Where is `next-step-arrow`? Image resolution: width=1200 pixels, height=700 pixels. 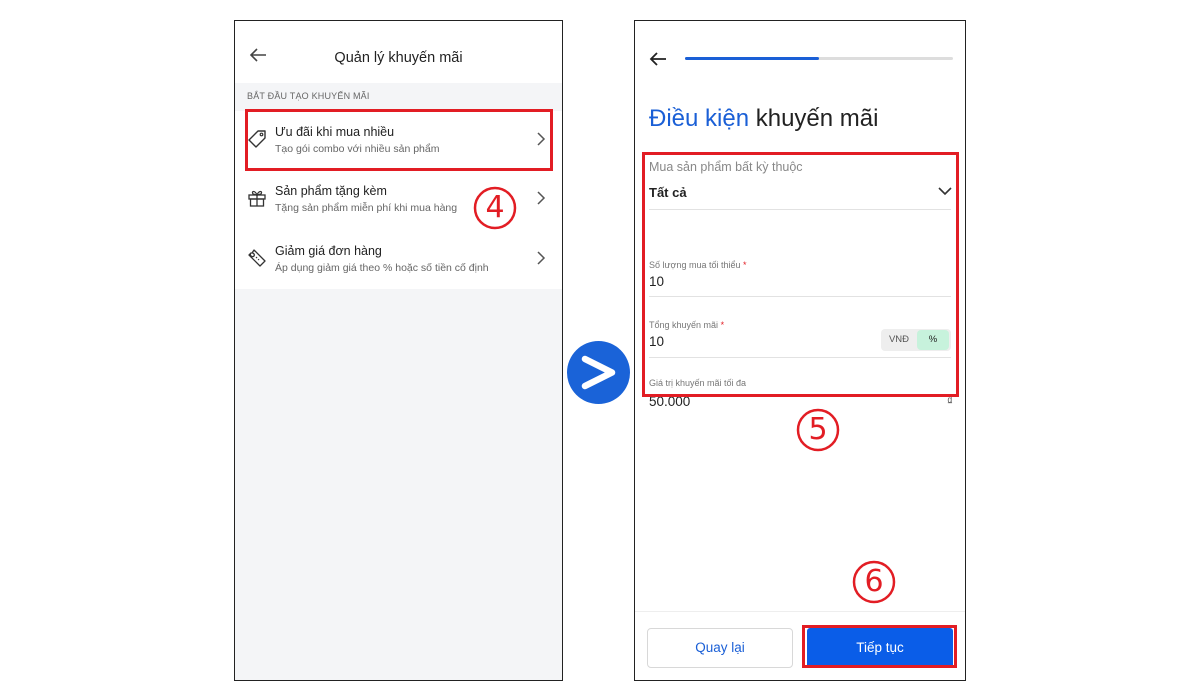
next-step-arrow is located at coordinates (598, 372).